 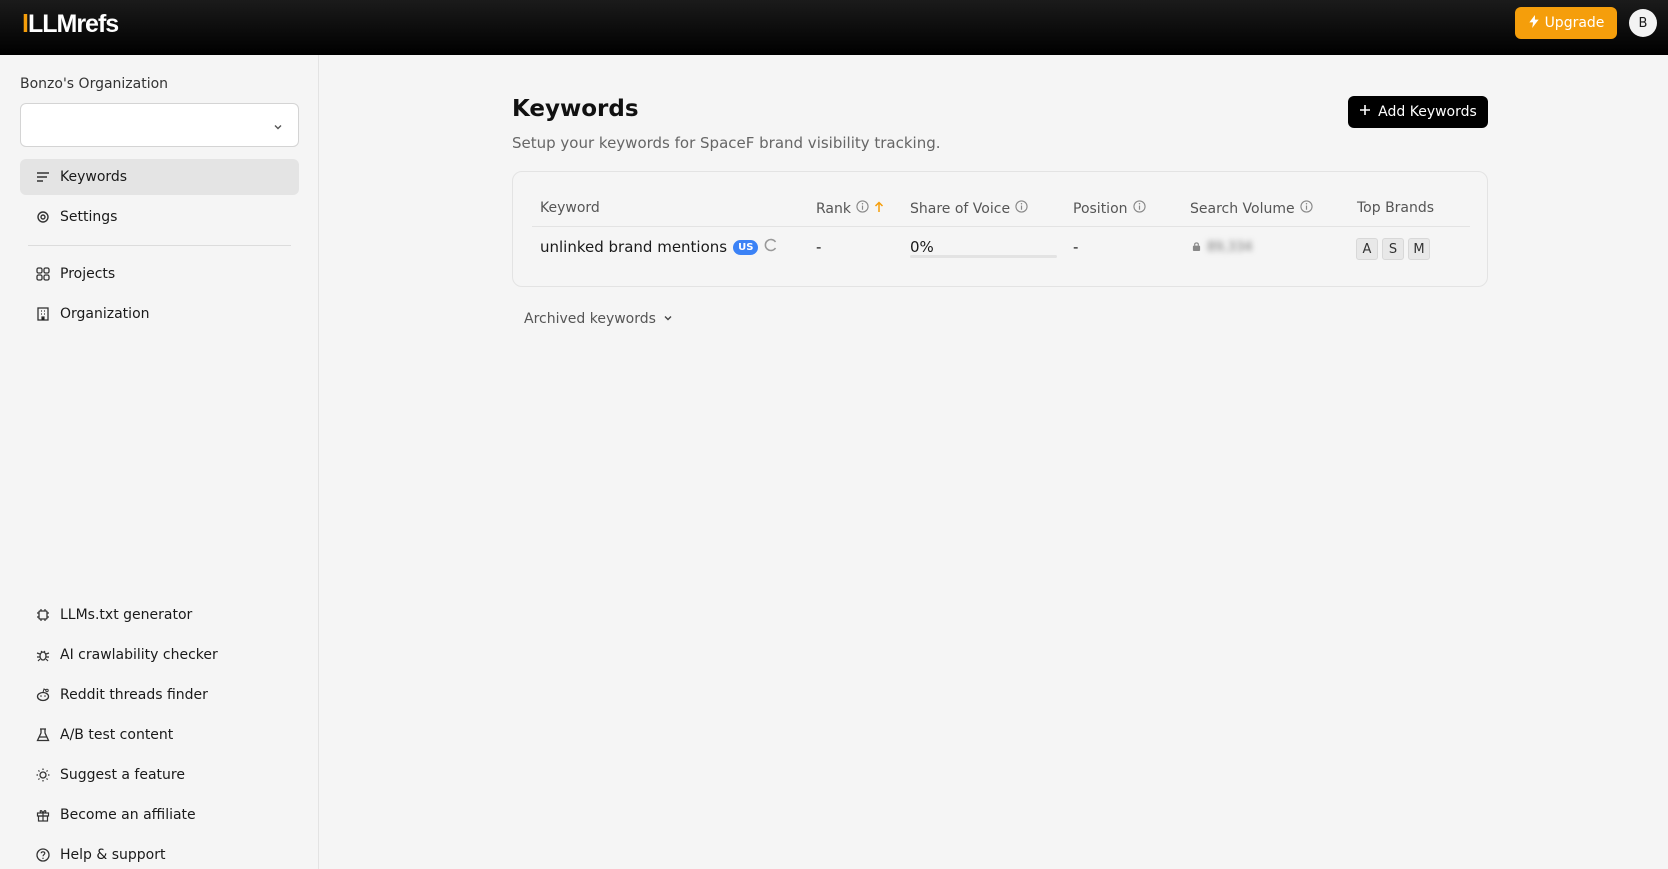 I want to click on column-header-top-brands: Top Brands, so click(x=1395, y=208).